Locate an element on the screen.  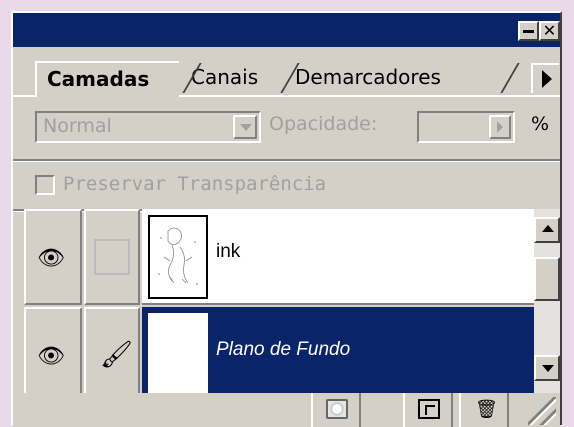
add-mask-button is located at coordinates (336, 410).